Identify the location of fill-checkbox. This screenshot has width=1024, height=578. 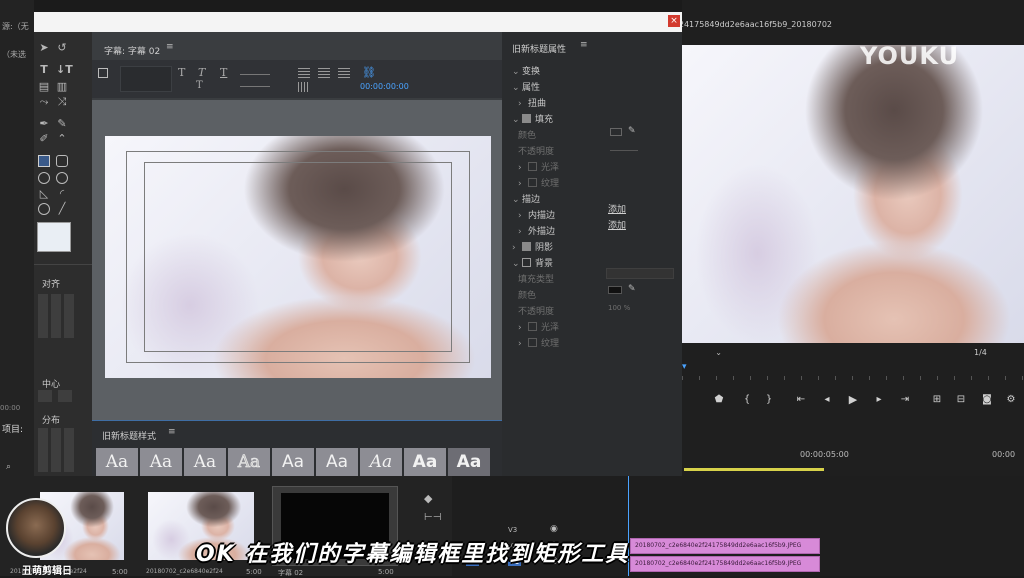
(526, 118).